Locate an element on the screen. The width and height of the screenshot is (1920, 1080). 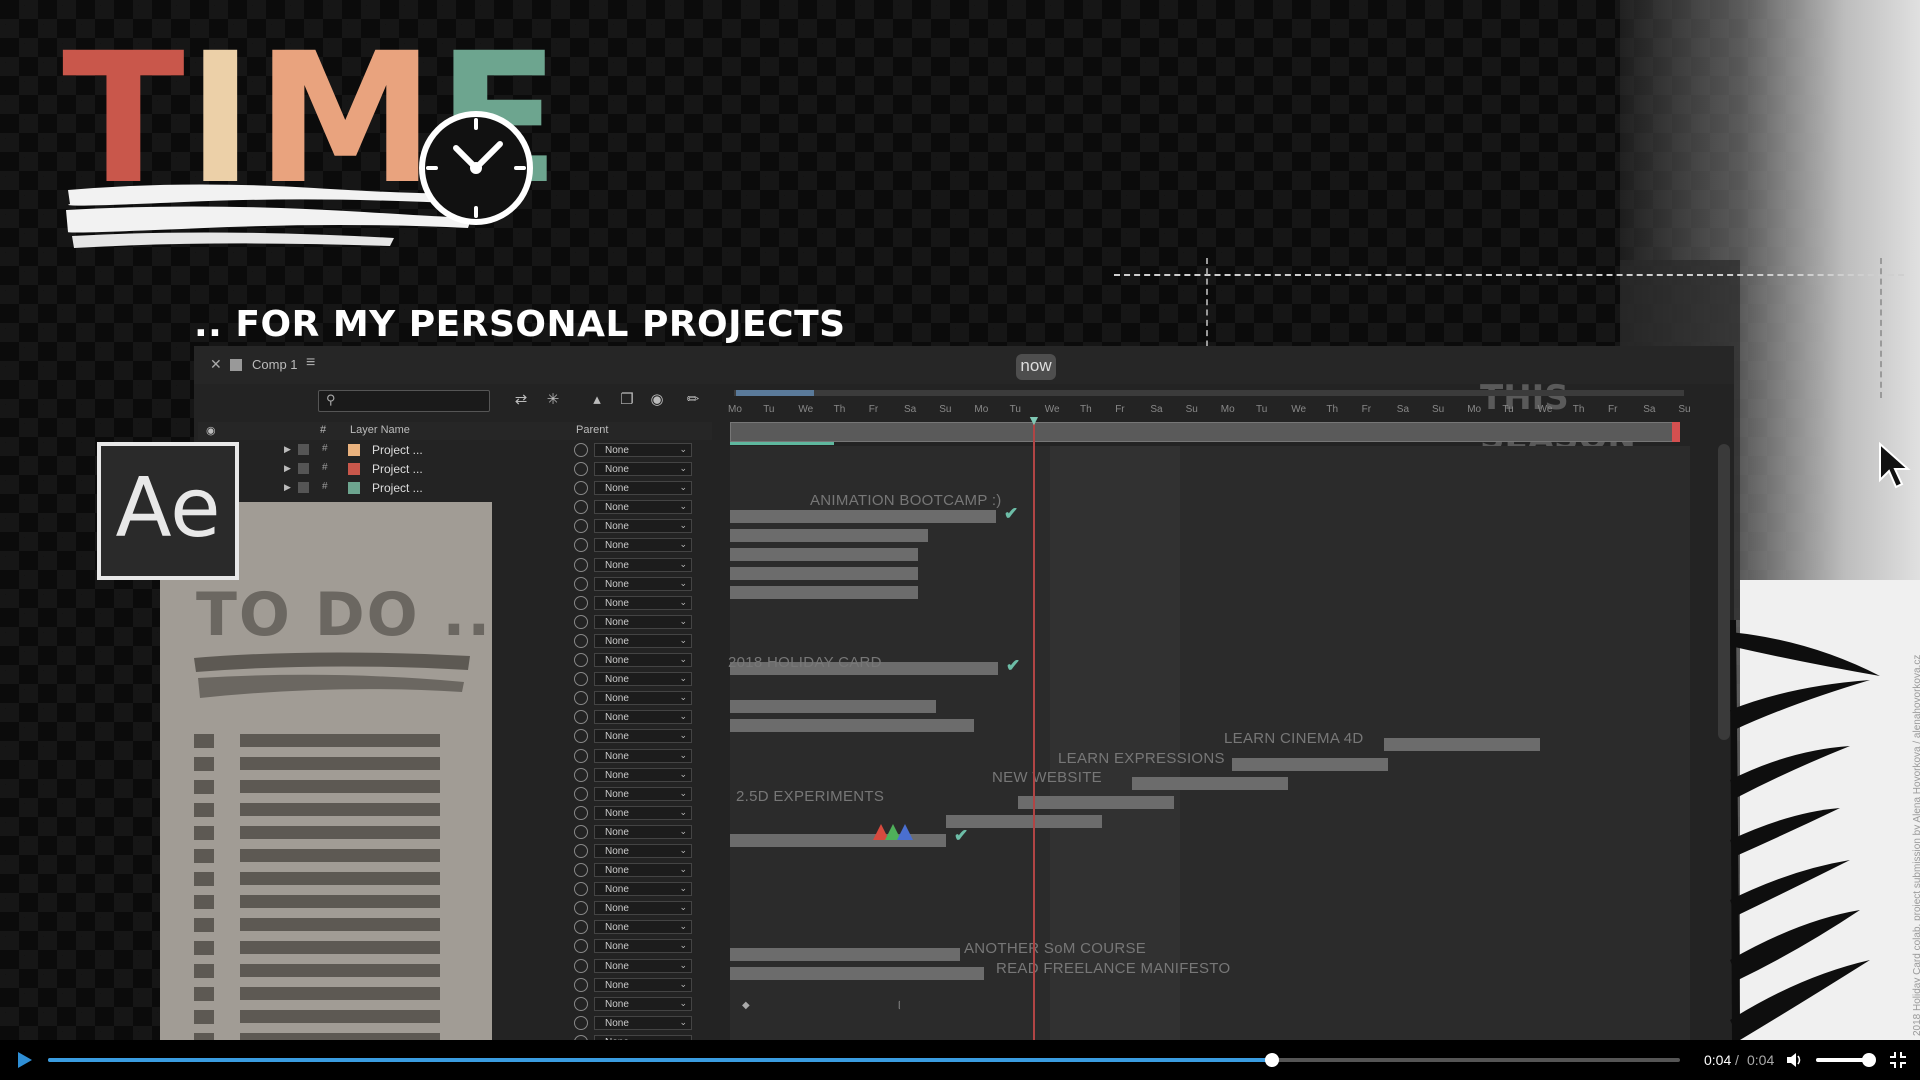
time-navigator is located at coordinates (1209, 393).